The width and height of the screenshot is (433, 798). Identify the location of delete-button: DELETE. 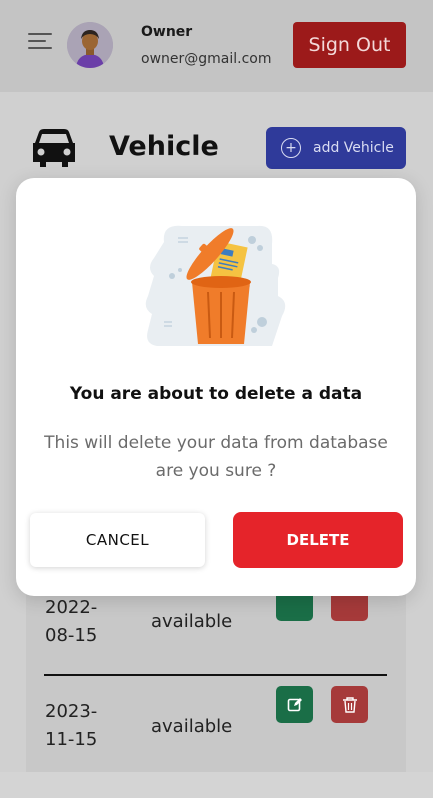
(318, 540).